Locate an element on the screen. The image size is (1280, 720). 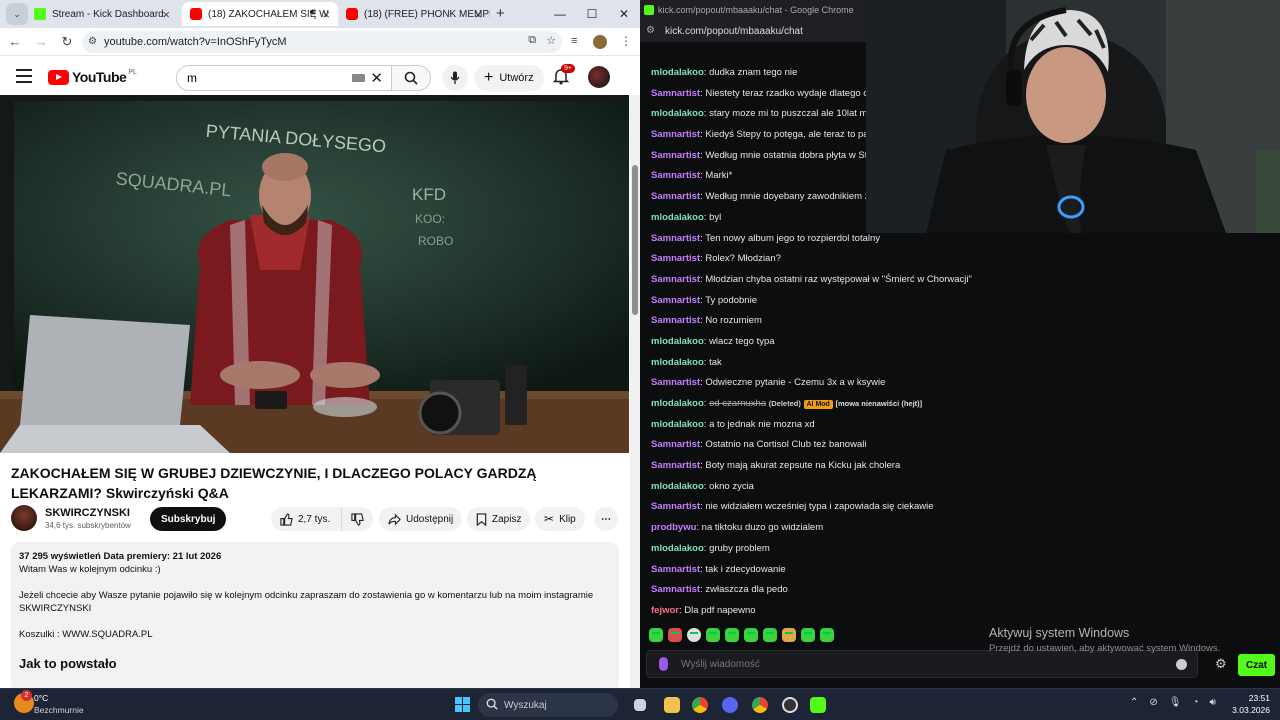
dislike-button is located at coordinates (357, 519).